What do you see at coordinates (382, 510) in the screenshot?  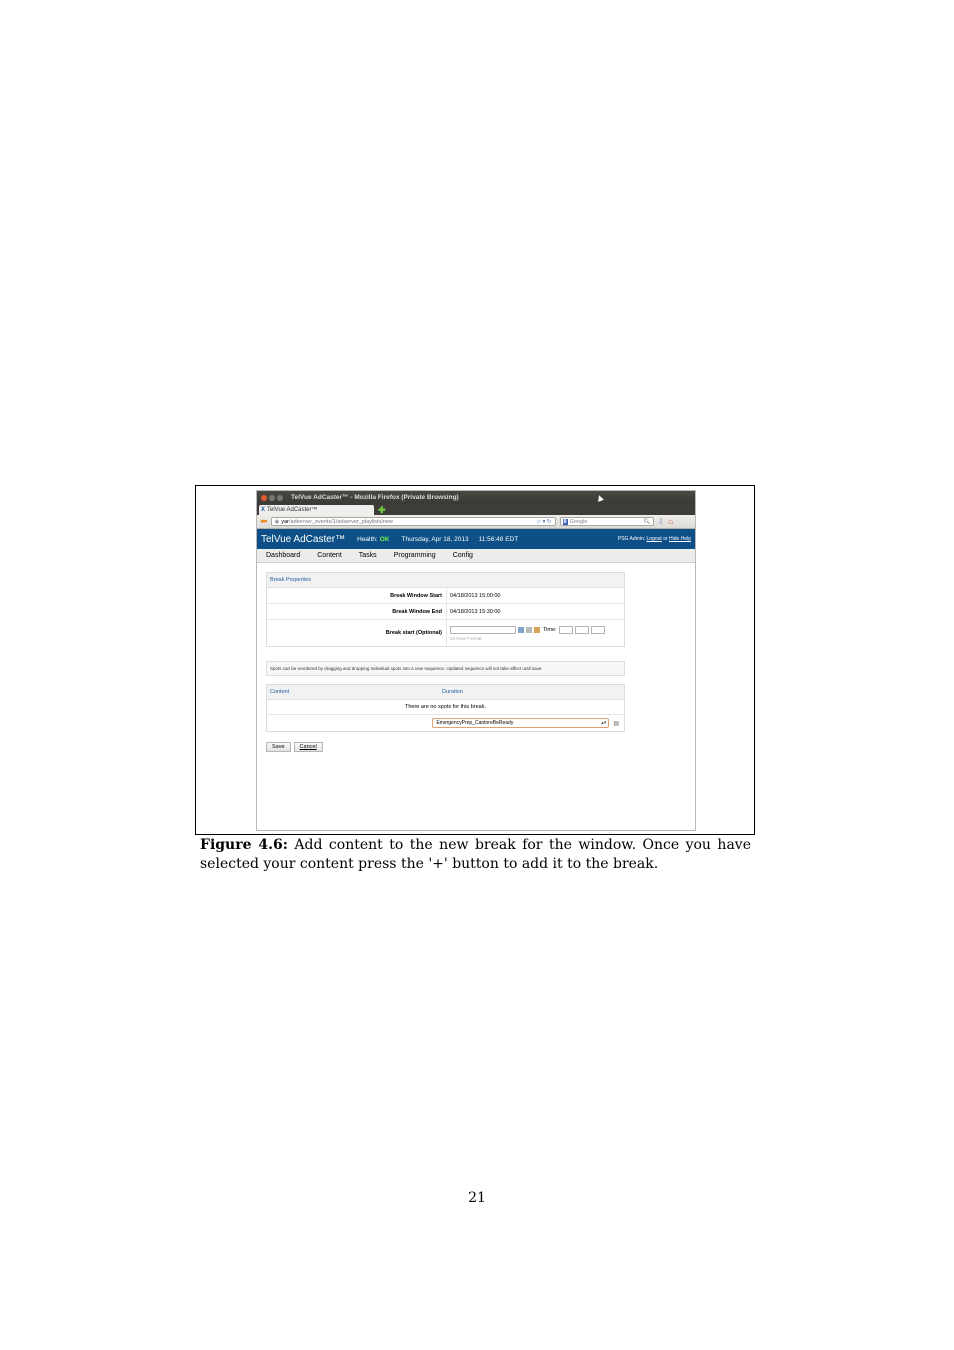 I see `new-tab-icon: ✚` at bounding box center [382, 510].